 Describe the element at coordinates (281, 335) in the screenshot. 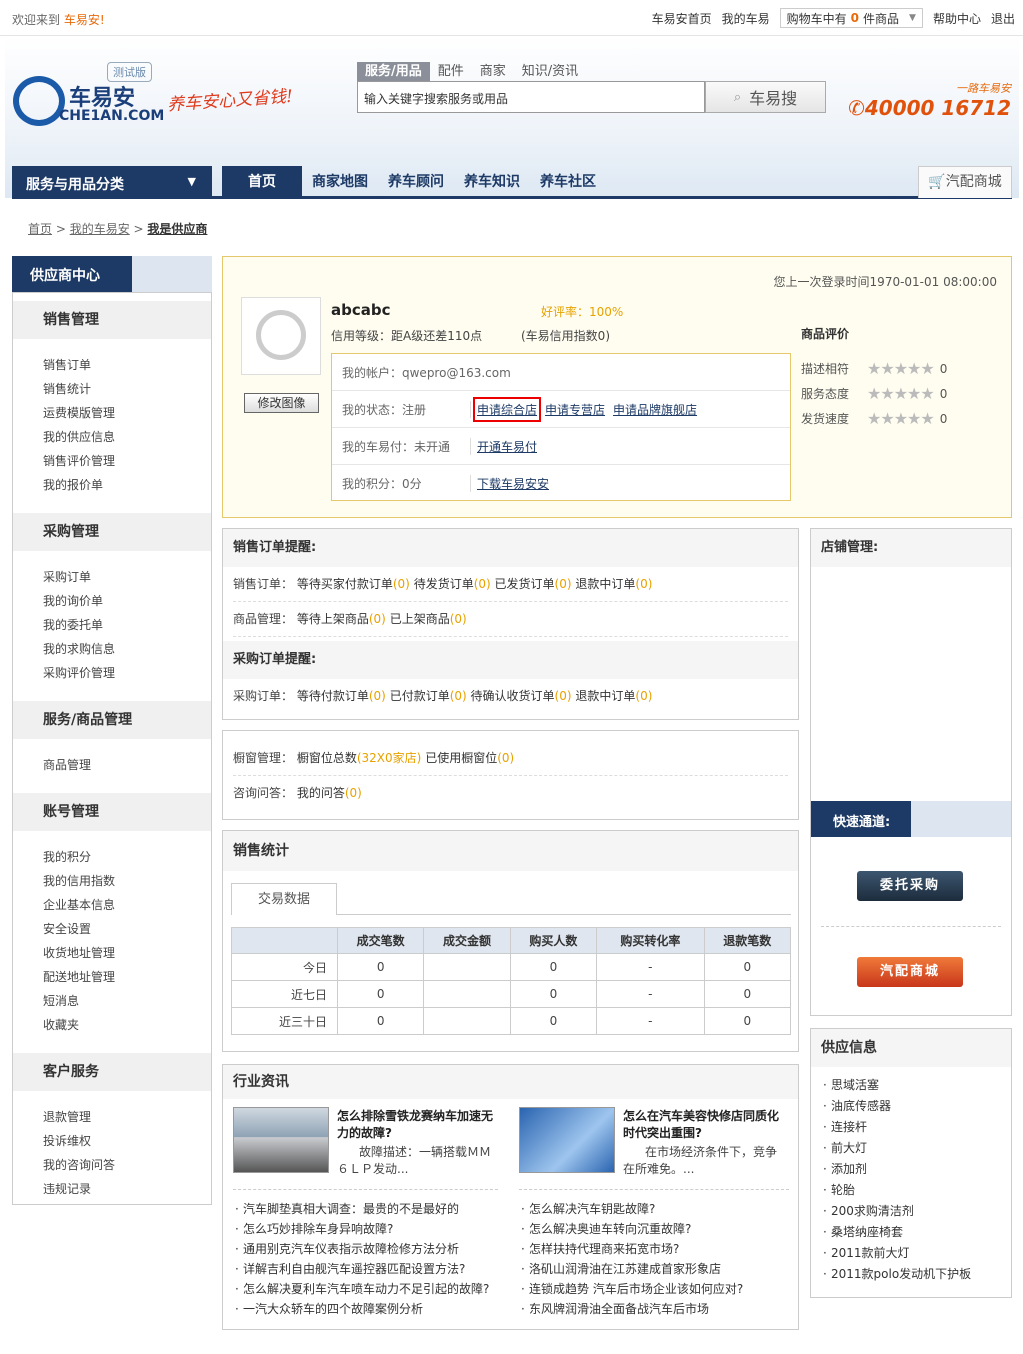

I see `avatar-placeholder-icon` at that location.